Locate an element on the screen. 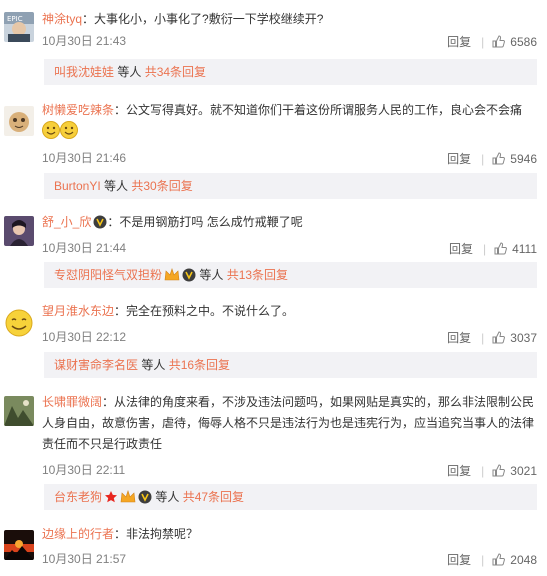 The image size is (547, 576). reply-usernames: 台东老狗 is located at coordinates (78, 497).